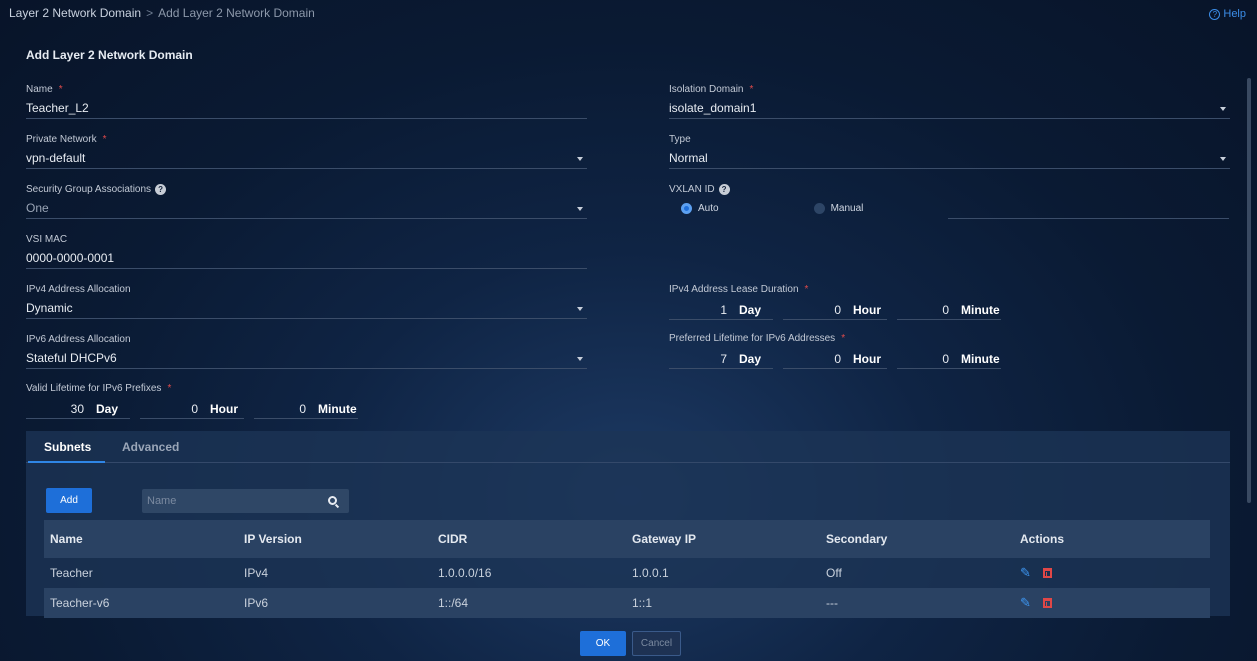  I want to click on ok-button: OK, so click(603, 643).